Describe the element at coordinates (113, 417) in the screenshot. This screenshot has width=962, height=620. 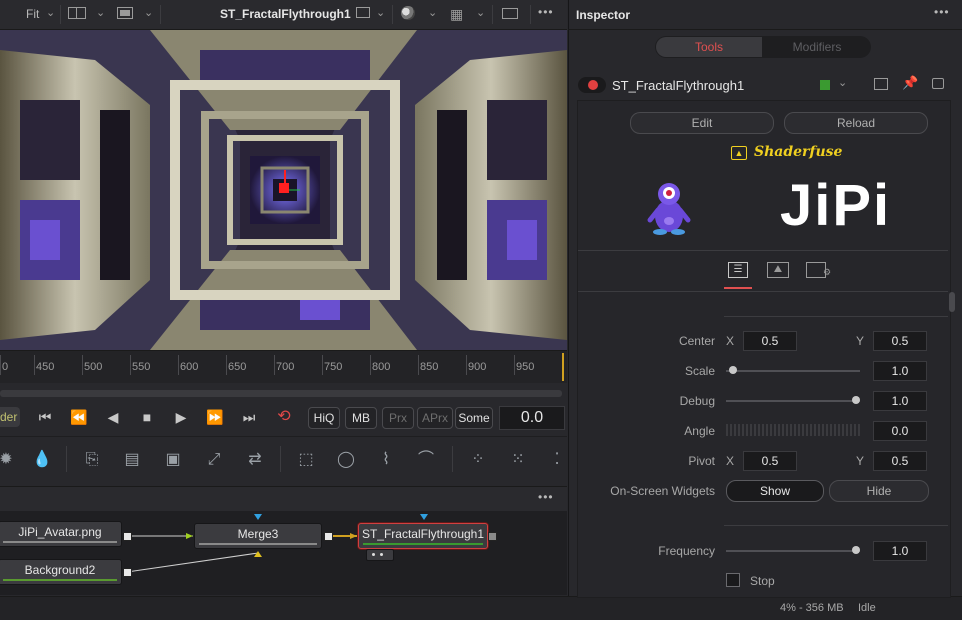
I see `step-back-icon: ◀` at that location.